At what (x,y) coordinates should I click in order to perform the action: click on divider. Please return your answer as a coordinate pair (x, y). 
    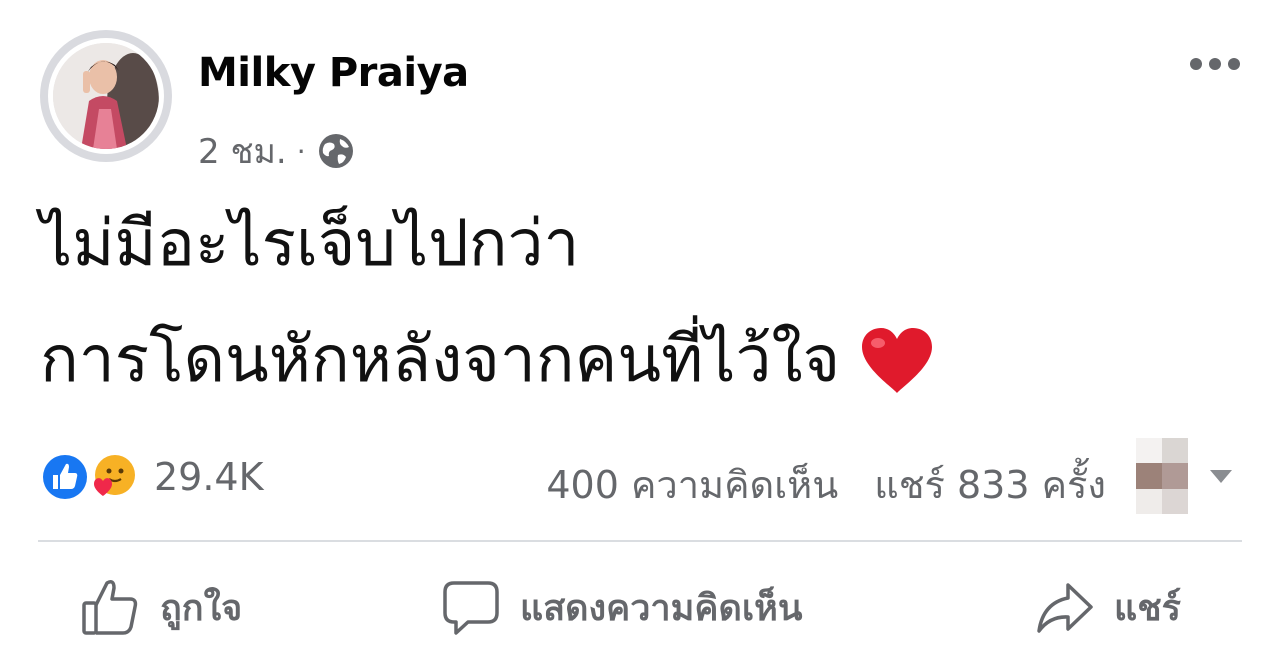
    Looking at the image, I should click on (640, 541).